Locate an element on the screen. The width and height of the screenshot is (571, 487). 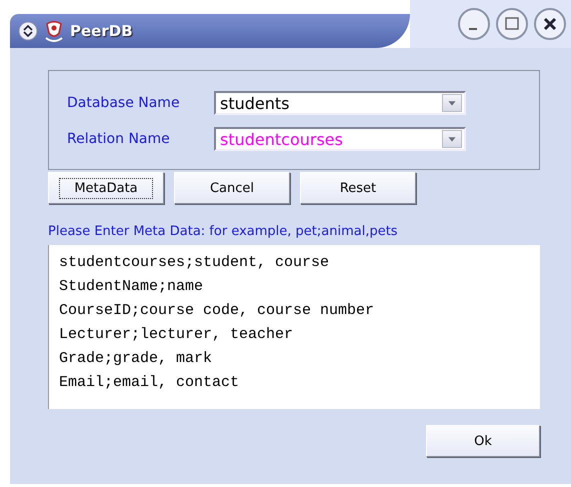
text-line: CourseID;course code, course number is located at coordinates (217, 311).